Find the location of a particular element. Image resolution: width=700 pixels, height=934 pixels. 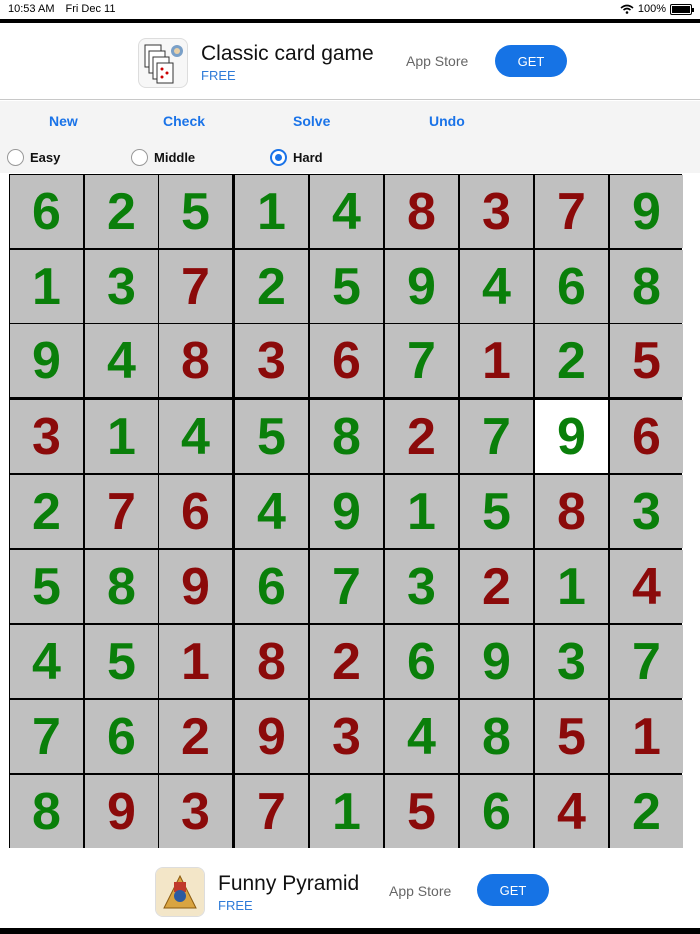

radio-hard is located at coordinates (278, 157).